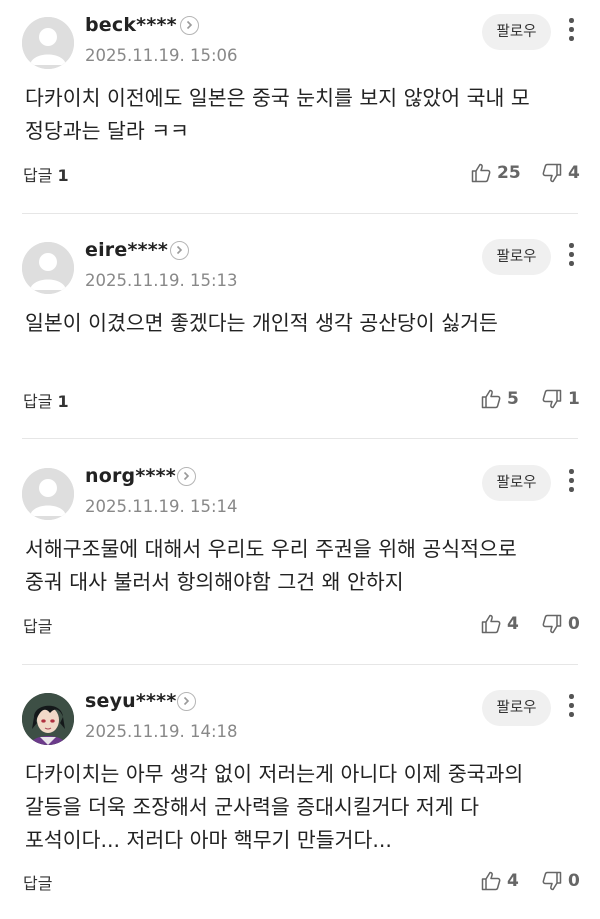 The height and width of the screenshot is (919, 600). I want to click on like-button: 25, so click(495, 173).